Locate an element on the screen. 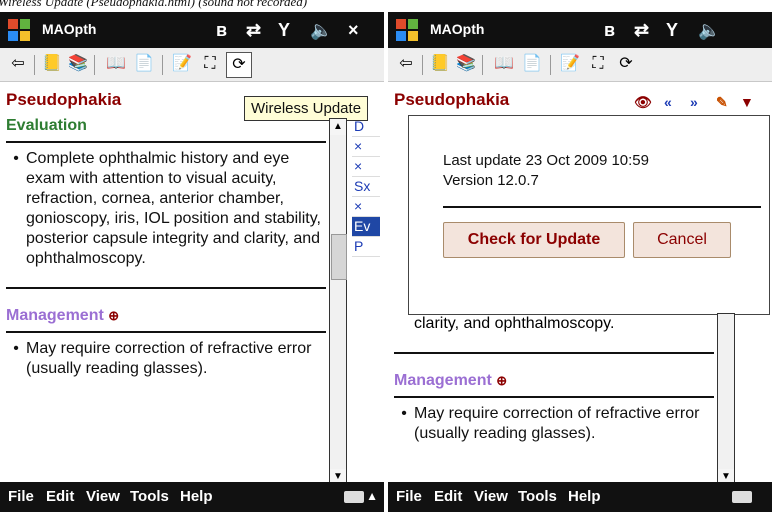 Image resolution: width=772 pixels, height=512 pixels. scrollbar: ▼ is located at coordinates (726, 399).